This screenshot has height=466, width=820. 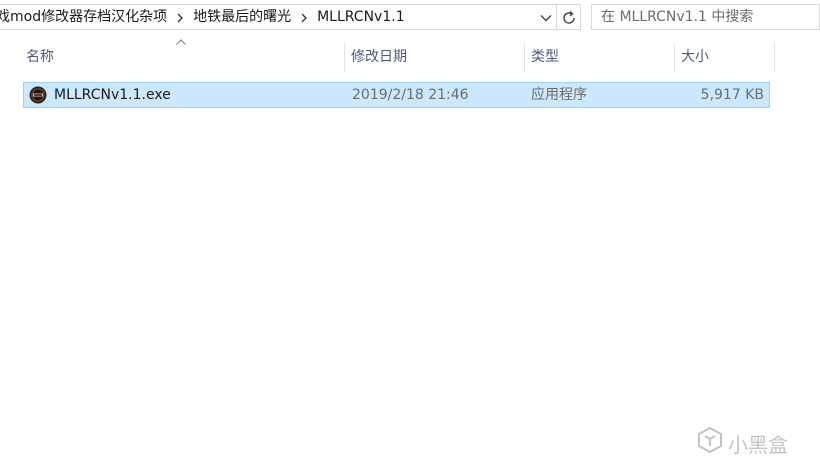 I want to click on column-header-type: 类型, so click(x=600, y=57).